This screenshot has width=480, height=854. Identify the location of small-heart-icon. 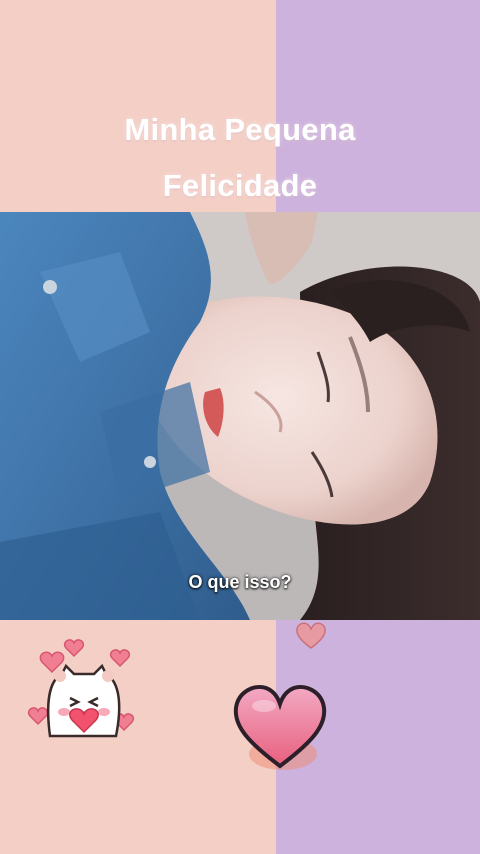
(311, 635).